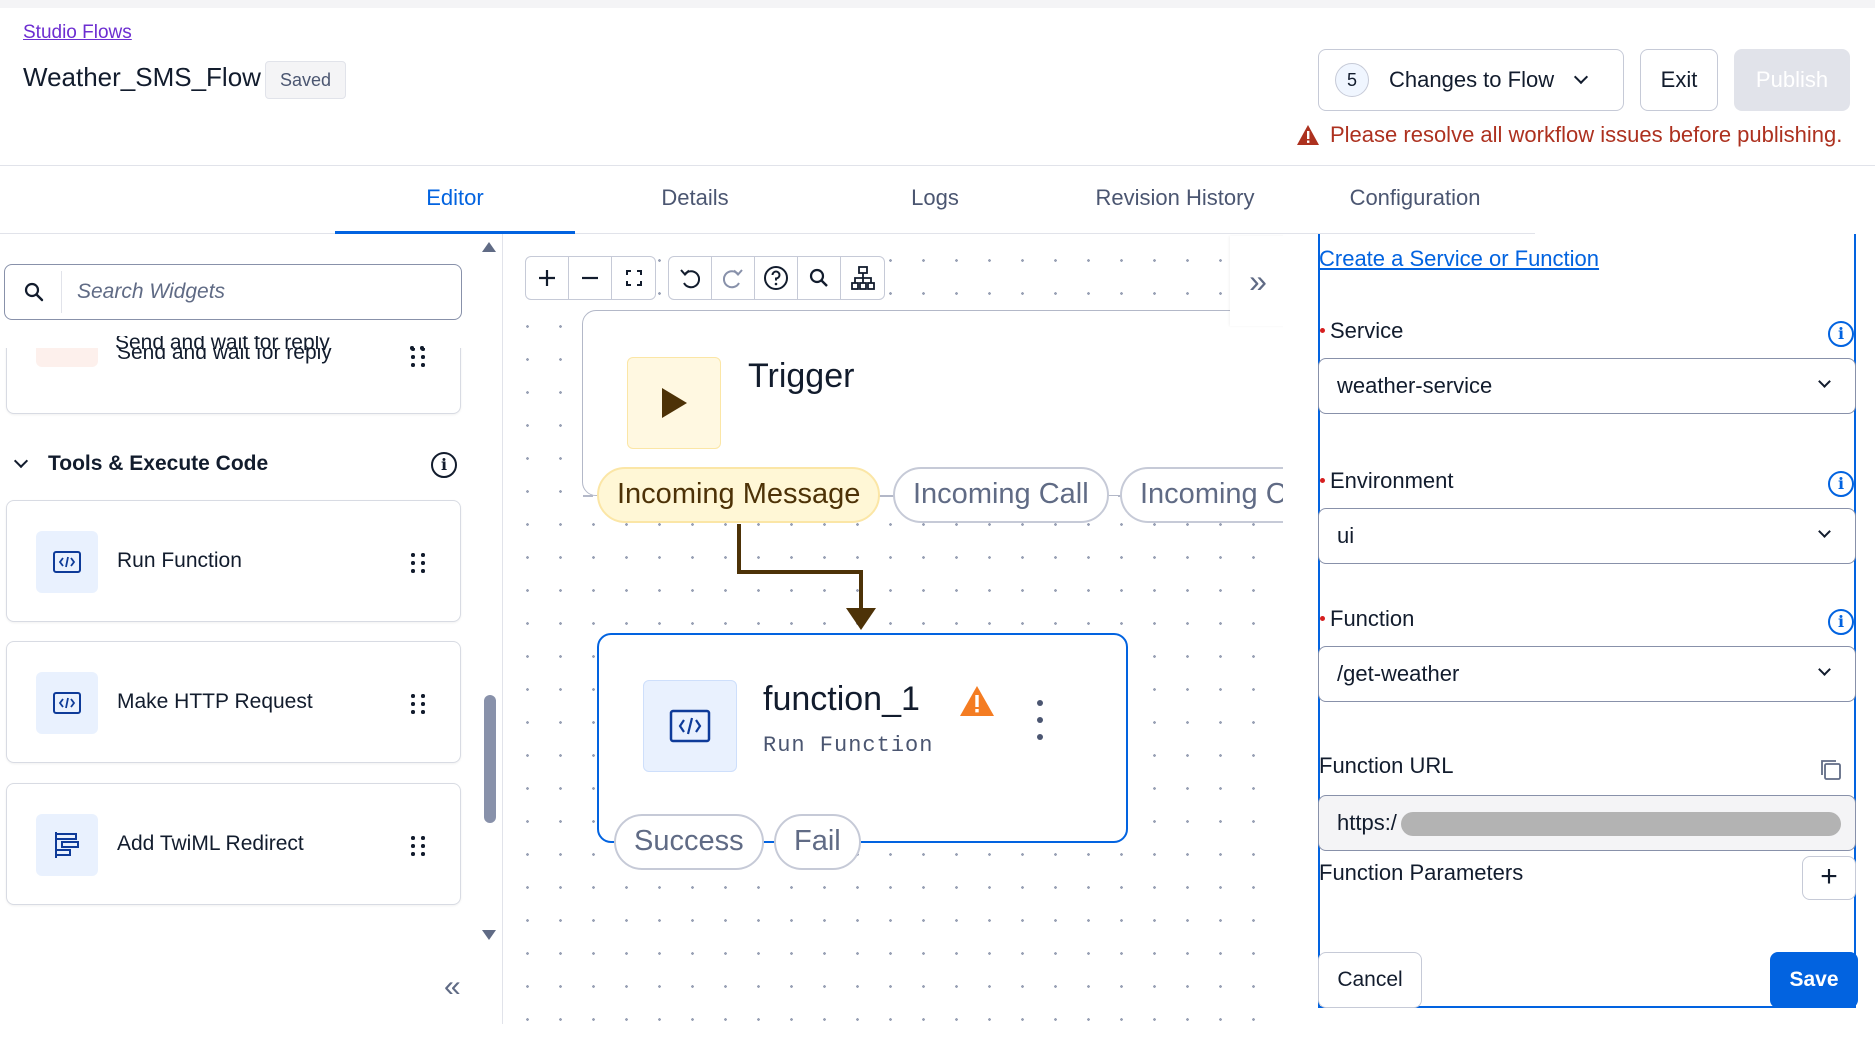 This screenshot has height=1039, width=1875. I want to click on header-divider, so click(937, 165).